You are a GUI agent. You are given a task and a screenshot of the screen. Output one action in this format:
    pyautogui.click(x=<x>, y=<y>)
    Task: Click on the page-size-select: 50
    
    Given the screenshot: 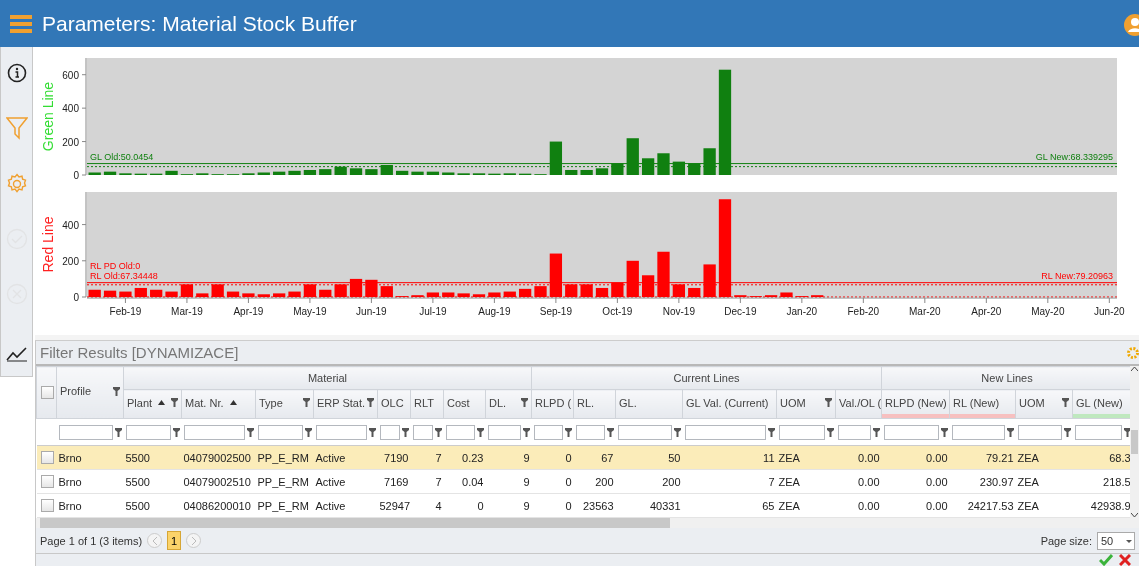 What is the action you would take?
    pyautogui.click(x=1116, y=540)
    